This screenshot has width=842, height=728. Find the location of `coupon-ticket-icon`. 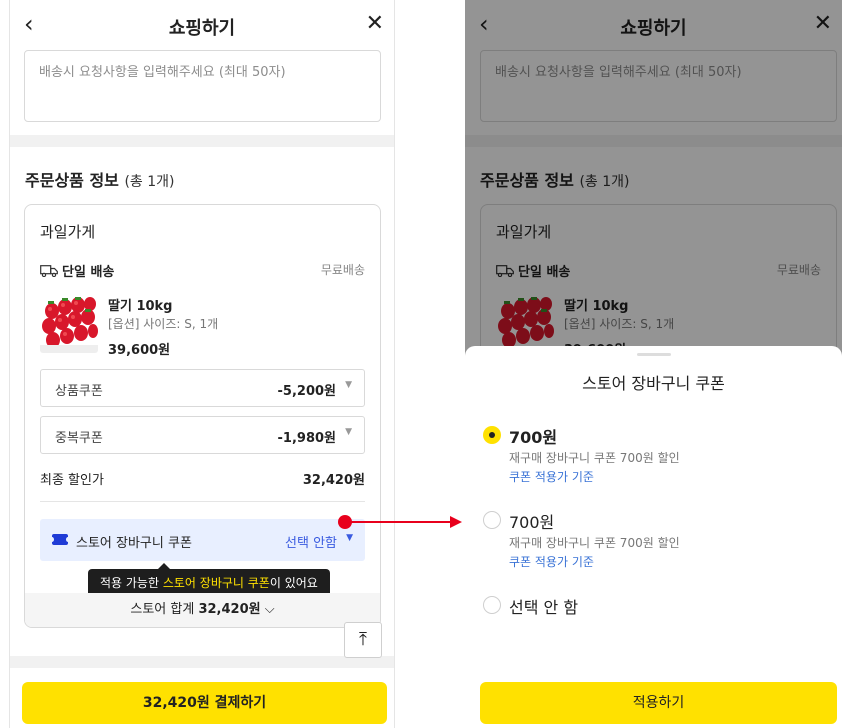

coupon-ticket-icon is located at coordinates (60, 539).